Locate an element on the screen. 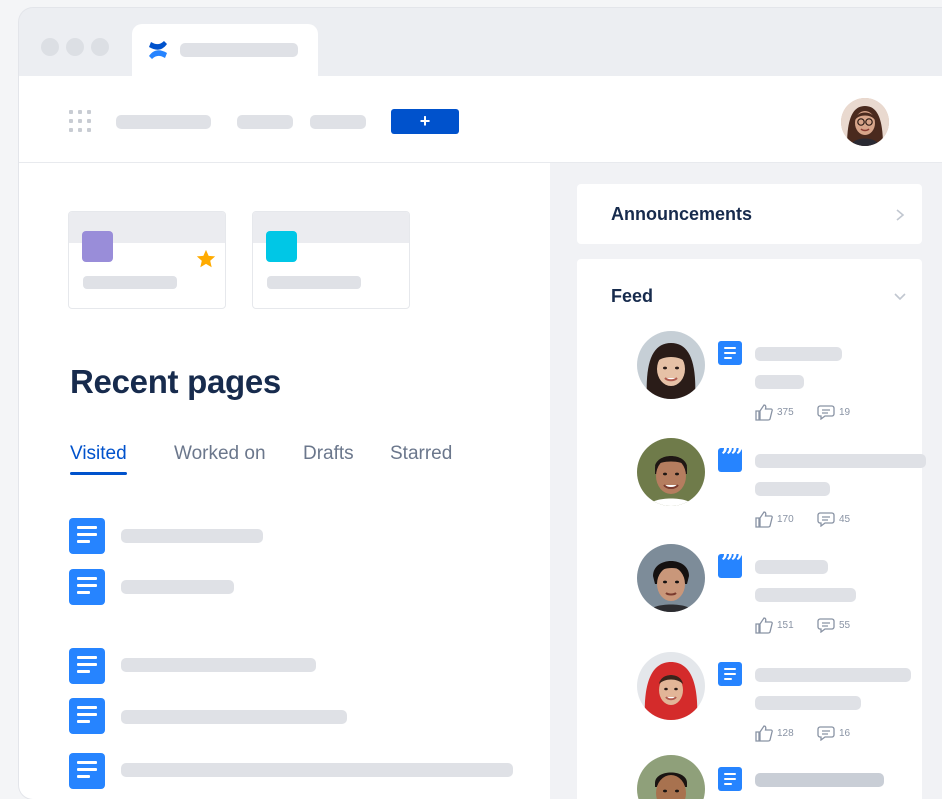 This screenshot has width=942, height=799. tab-starred: Starred is located at coordinates (421, 454).